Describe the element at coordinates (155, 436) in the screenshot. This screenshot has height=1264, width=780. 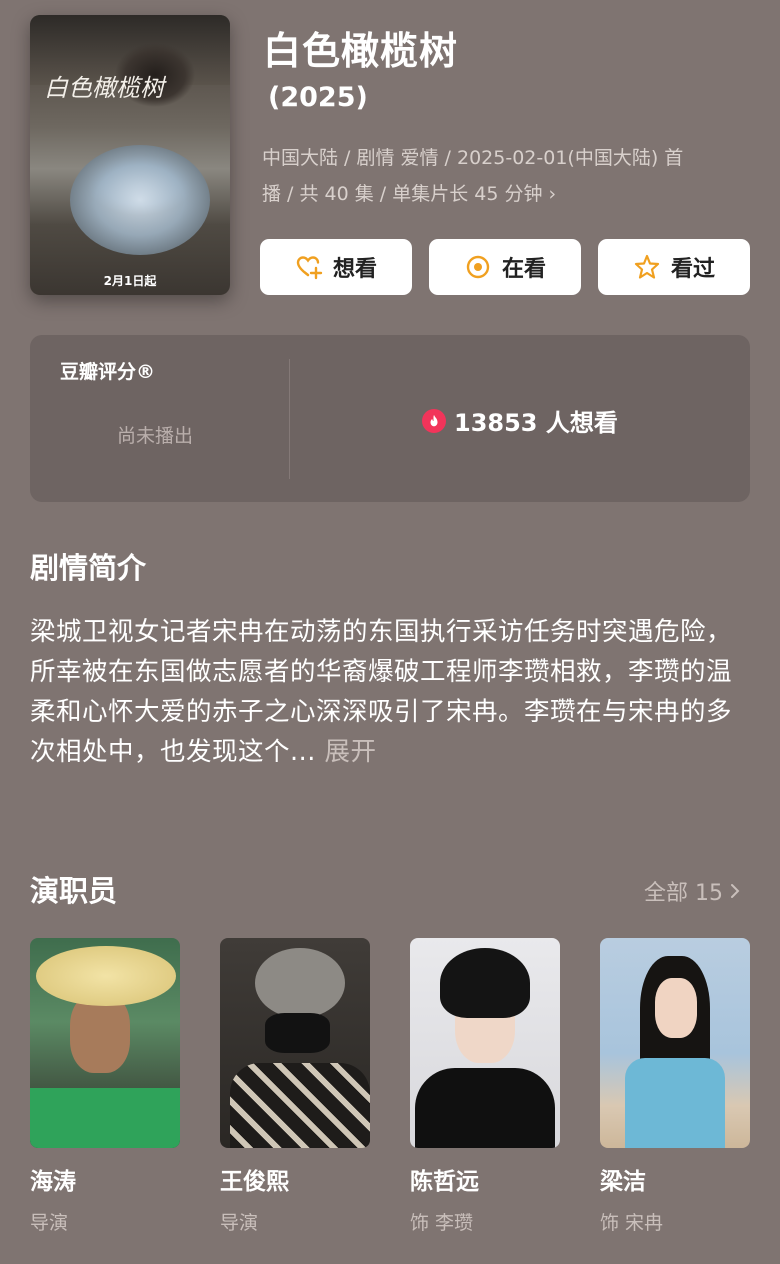
I see `rating-status: 尚未播出` at that location.